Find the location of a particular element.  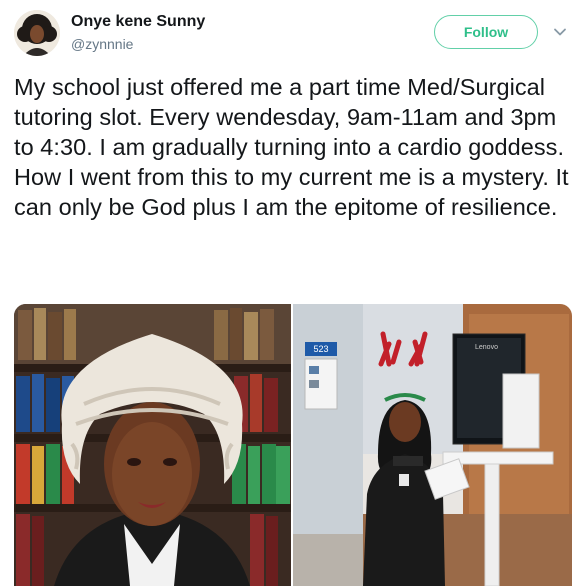

room-sign-number: 523 is located at coordinates (320, 349).